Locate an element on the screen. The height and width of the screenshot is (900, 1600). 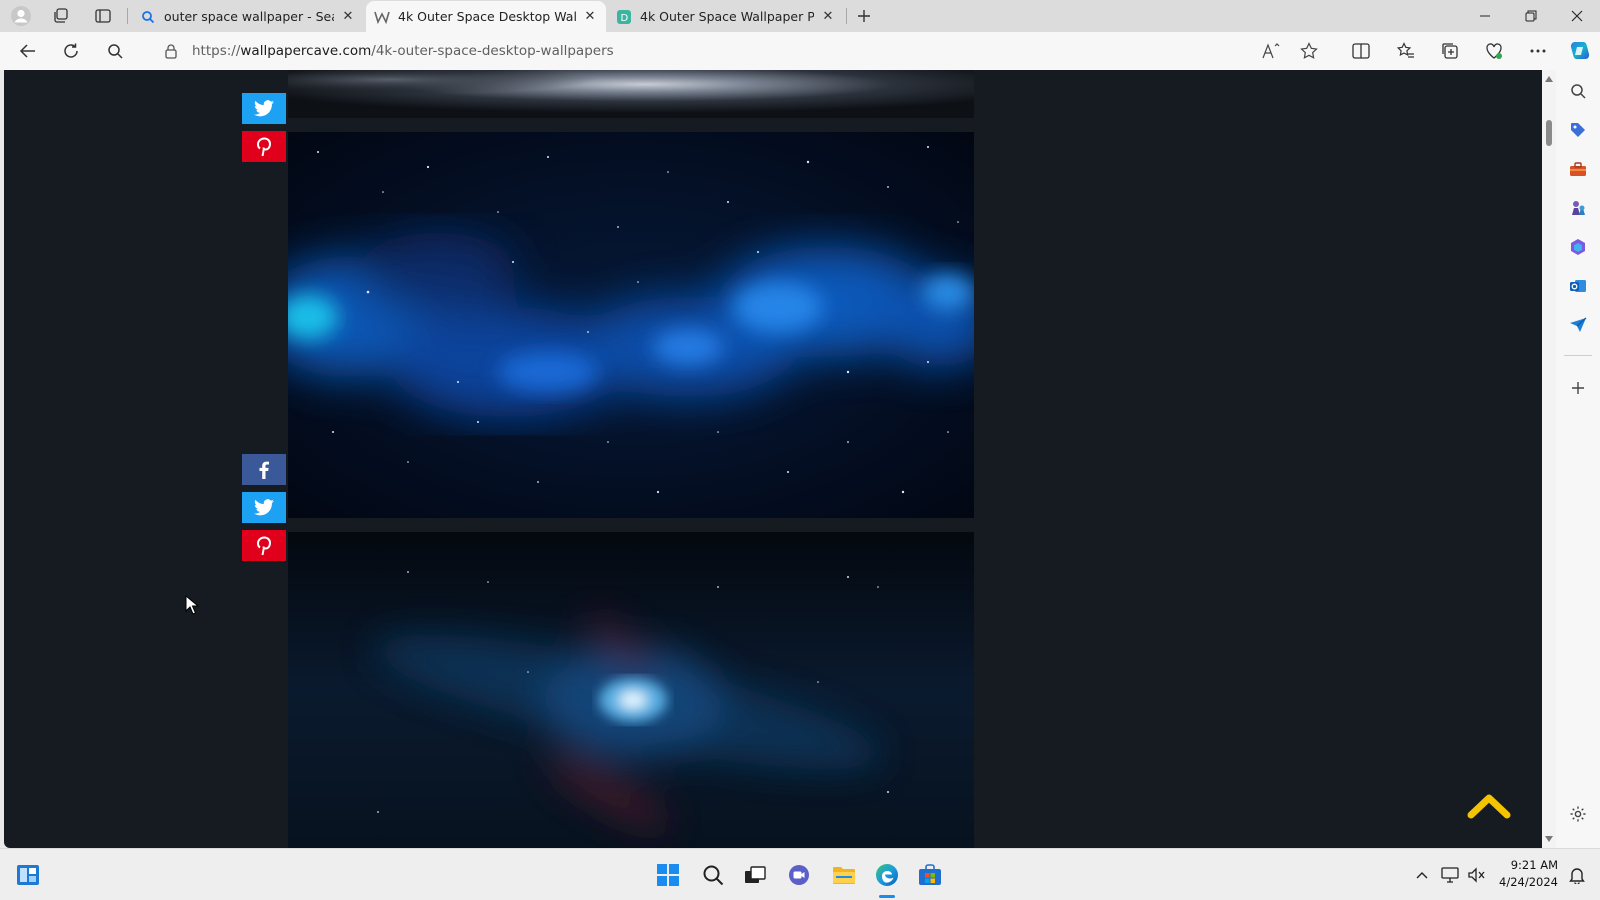
browser-essentials-button is located at coordinates (1494, 51).